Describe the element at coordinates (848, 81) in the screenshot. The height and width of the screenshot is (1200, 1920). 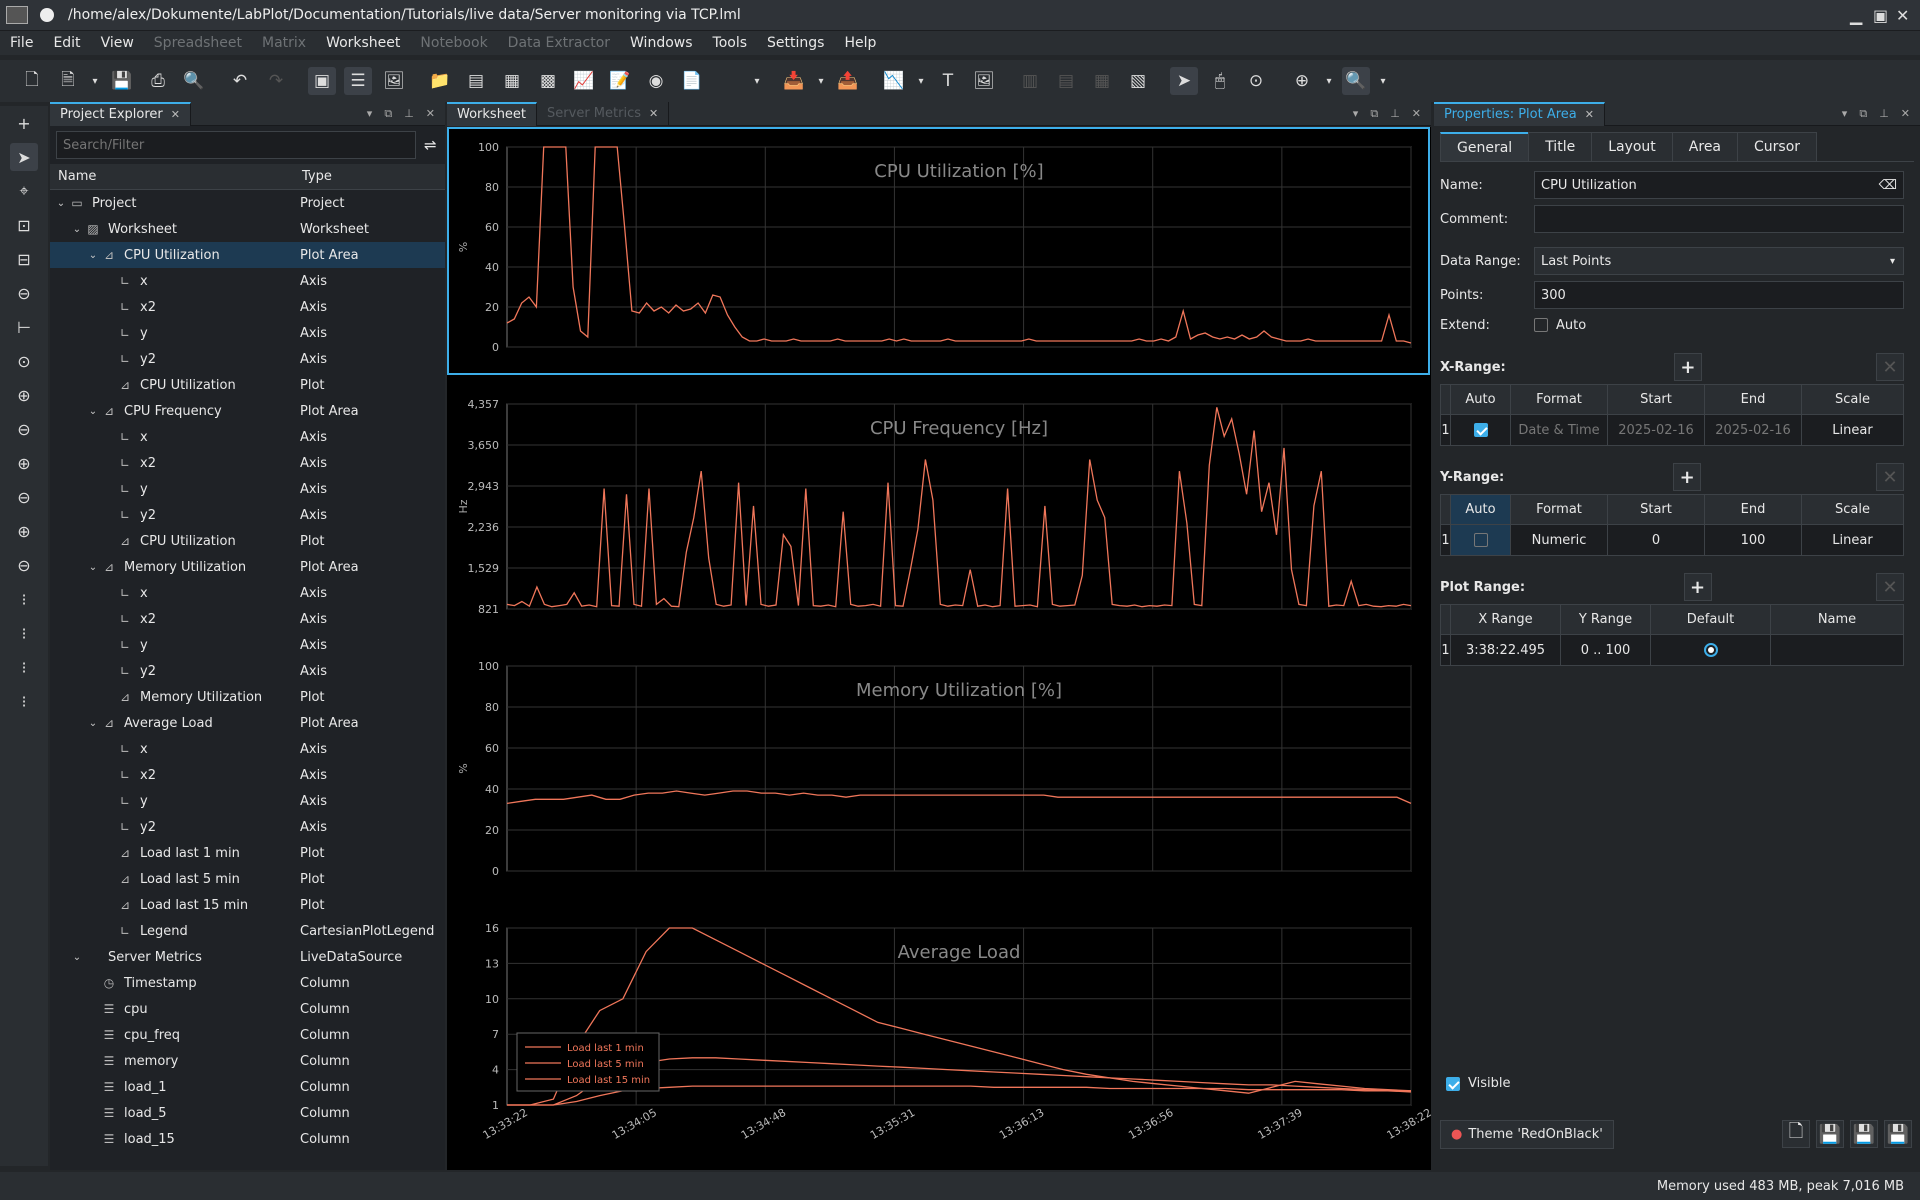
I see `export-icon: 📤` at that location.